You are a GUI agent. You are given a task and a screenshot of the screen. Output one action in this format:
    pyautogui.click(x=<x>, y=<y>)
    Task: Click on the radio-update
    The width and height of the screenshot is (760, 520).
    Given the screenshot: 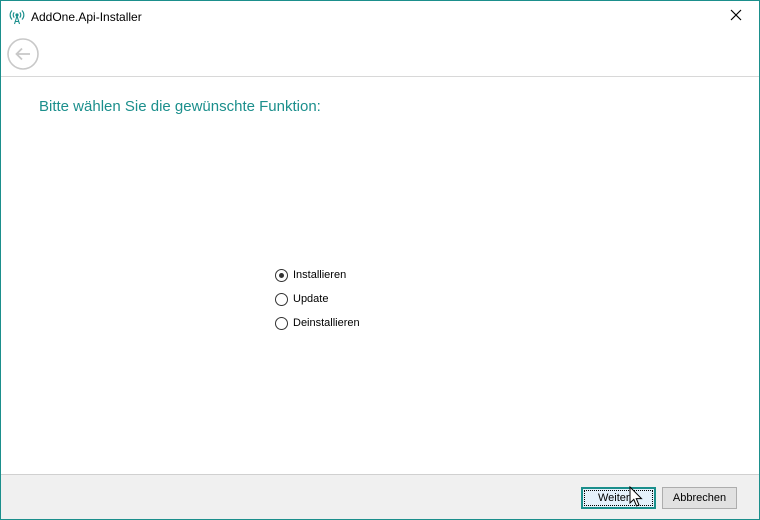 What is the action you would take?
    pyautogui.click(x=281, y=299)
    